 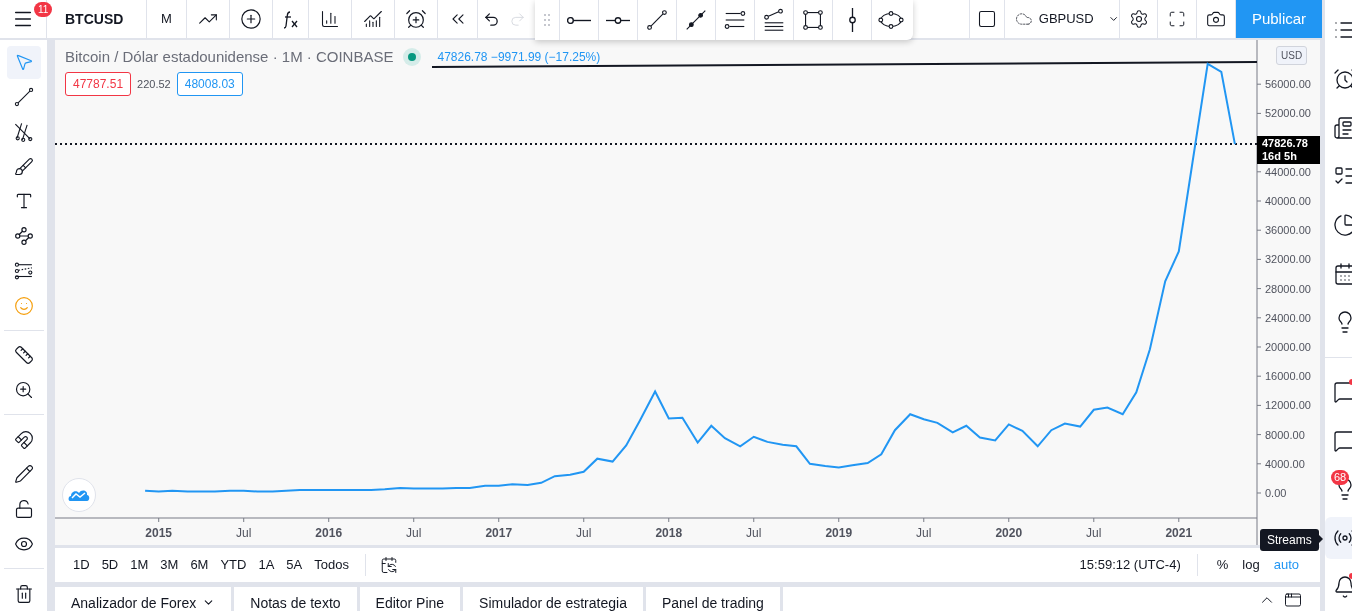 What do you see at coordinates (1288, 288) in the screenshot?
I see `y-tick-label: 28000.00` at bounding box center [1288, 288].